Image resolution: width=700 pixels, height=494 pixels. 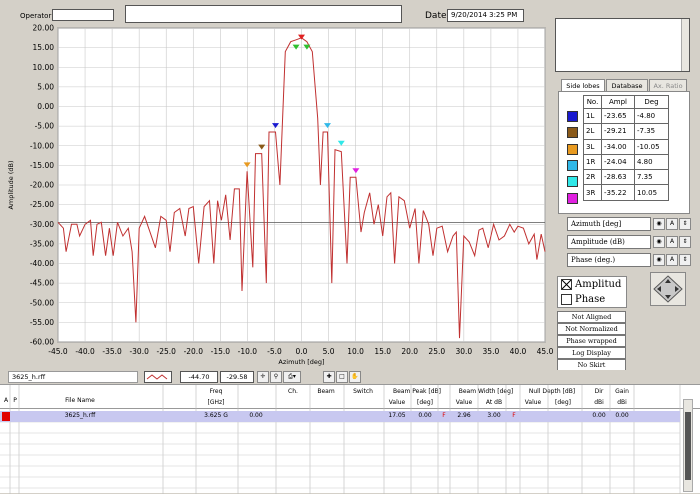 I want to click on amplitude-checkbox, so click(x=566, y=284).